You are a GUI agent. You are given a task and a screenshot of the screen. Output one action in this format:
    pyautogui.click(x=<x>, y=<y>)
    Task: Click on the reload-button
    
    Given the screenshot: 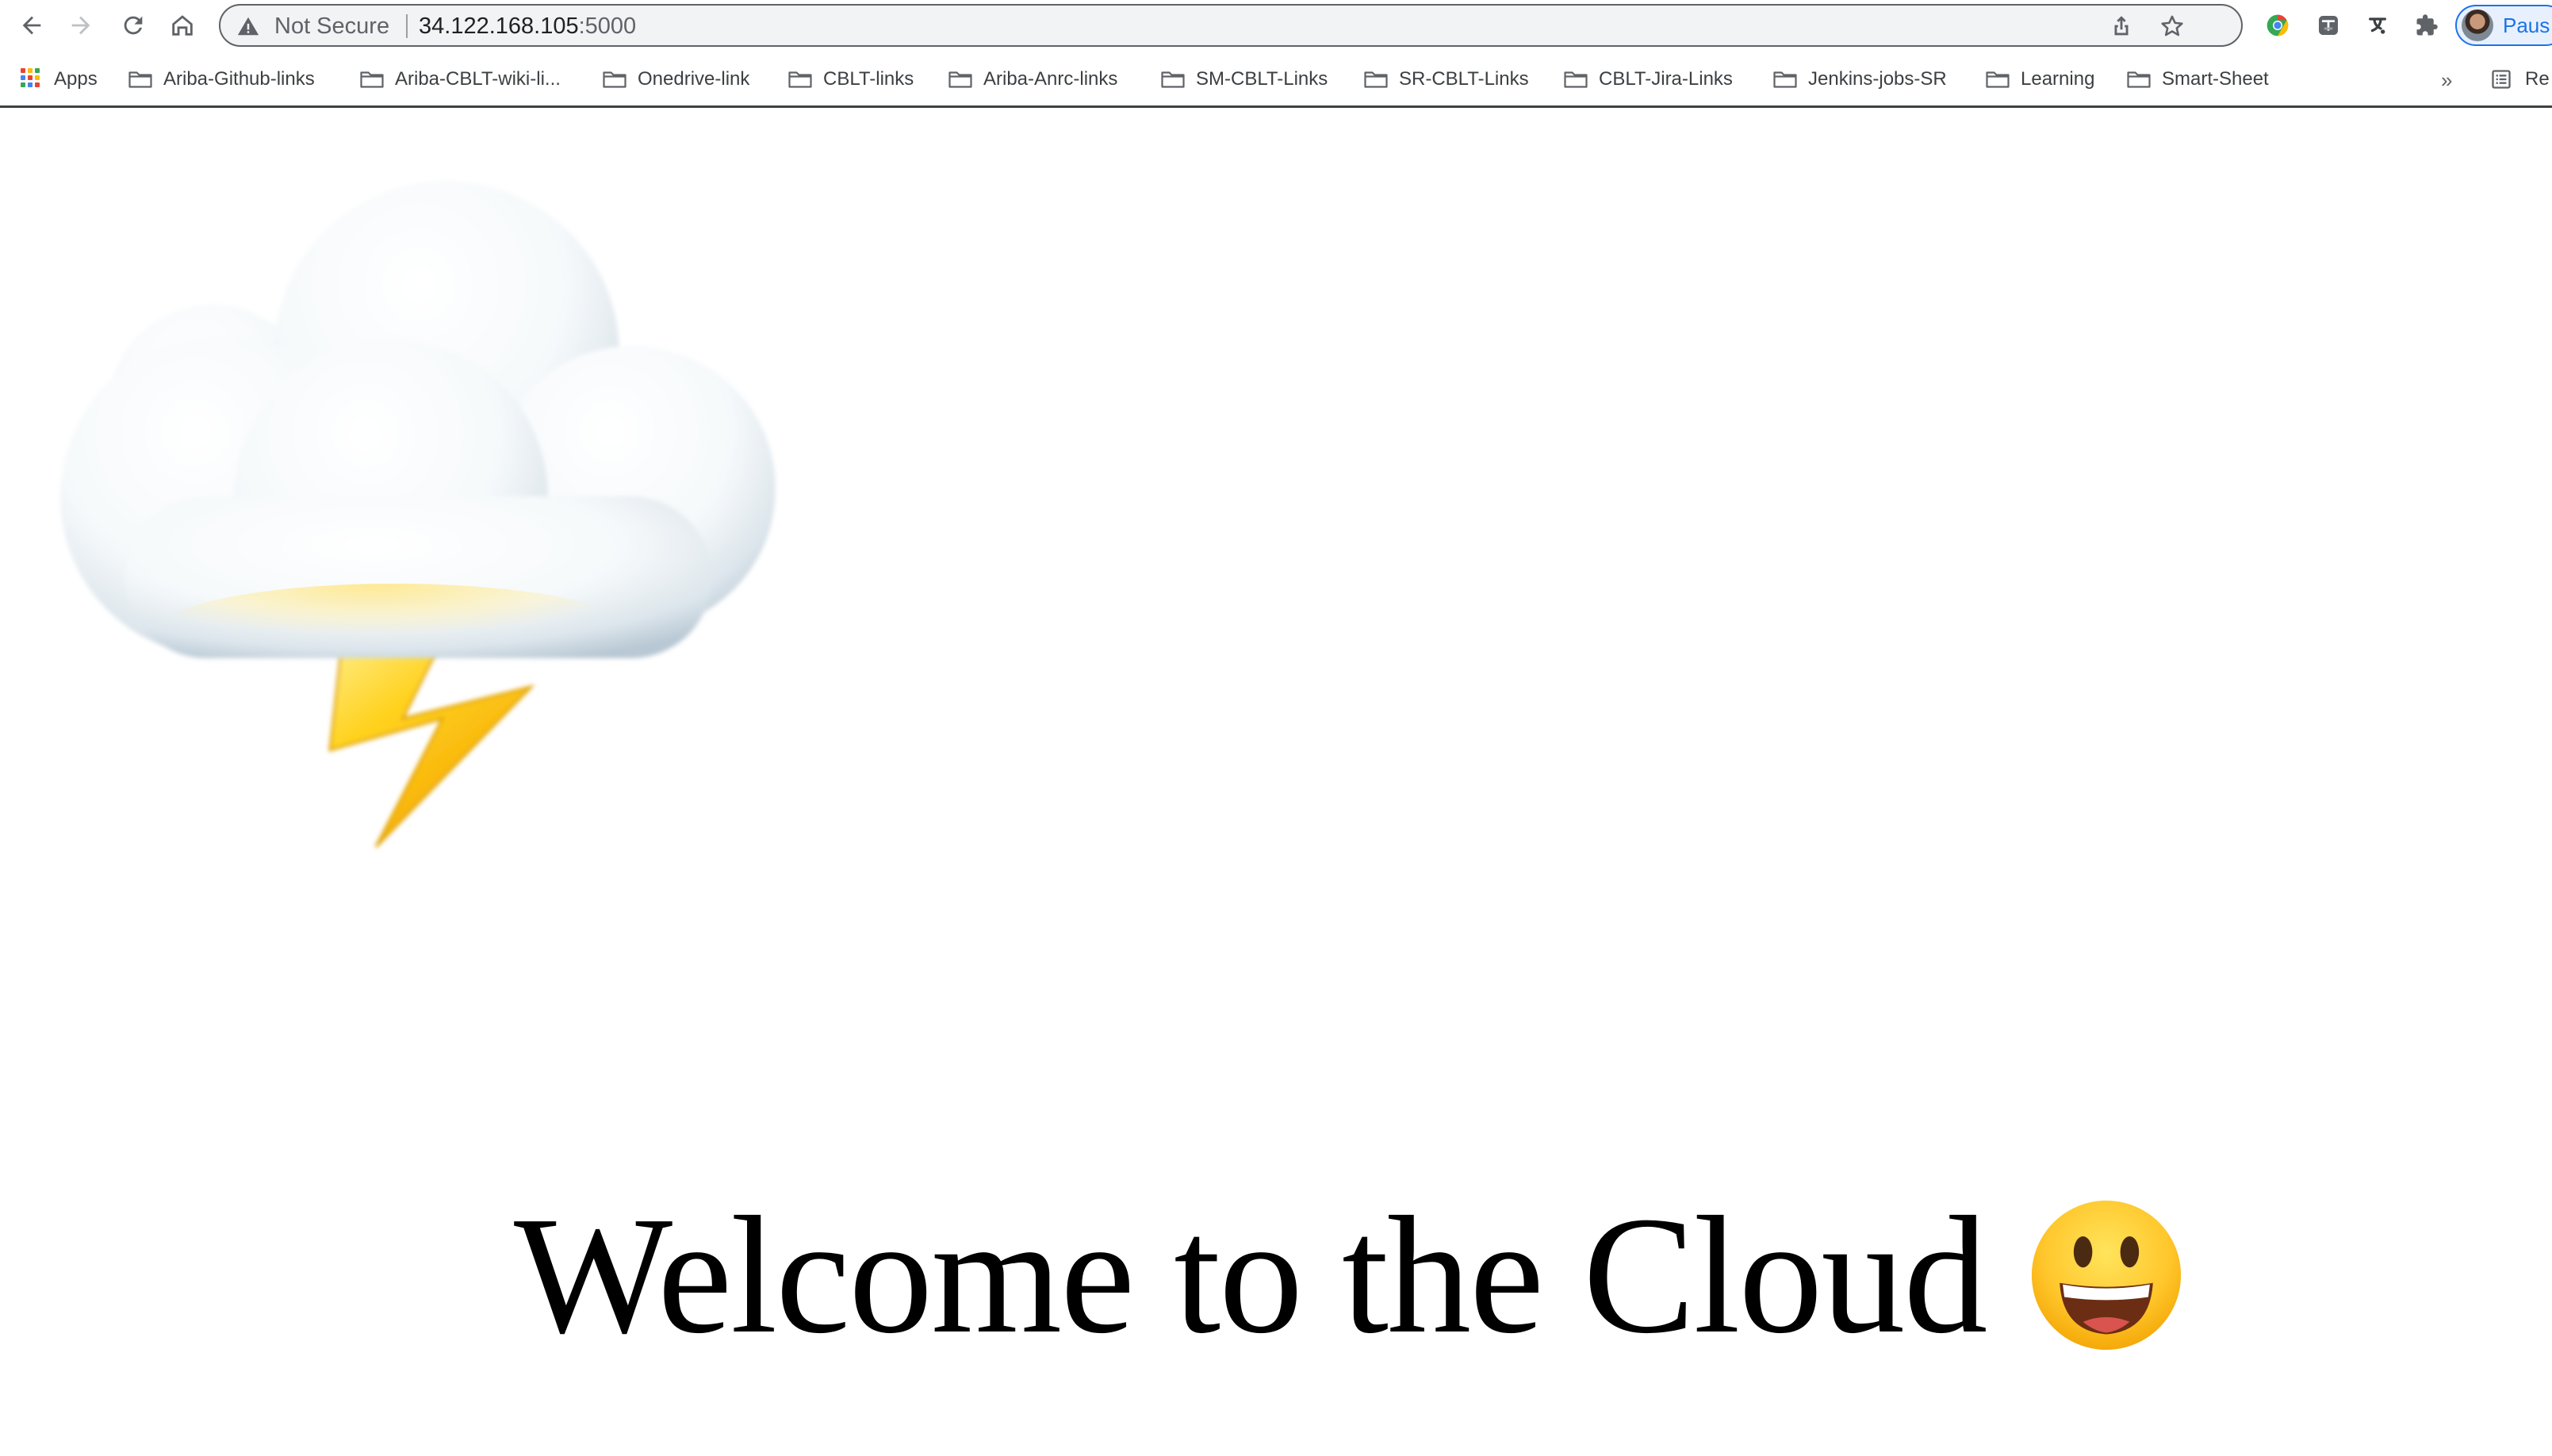 What is the action you would take?
    pyautogui.click(x=133, y=25)
    